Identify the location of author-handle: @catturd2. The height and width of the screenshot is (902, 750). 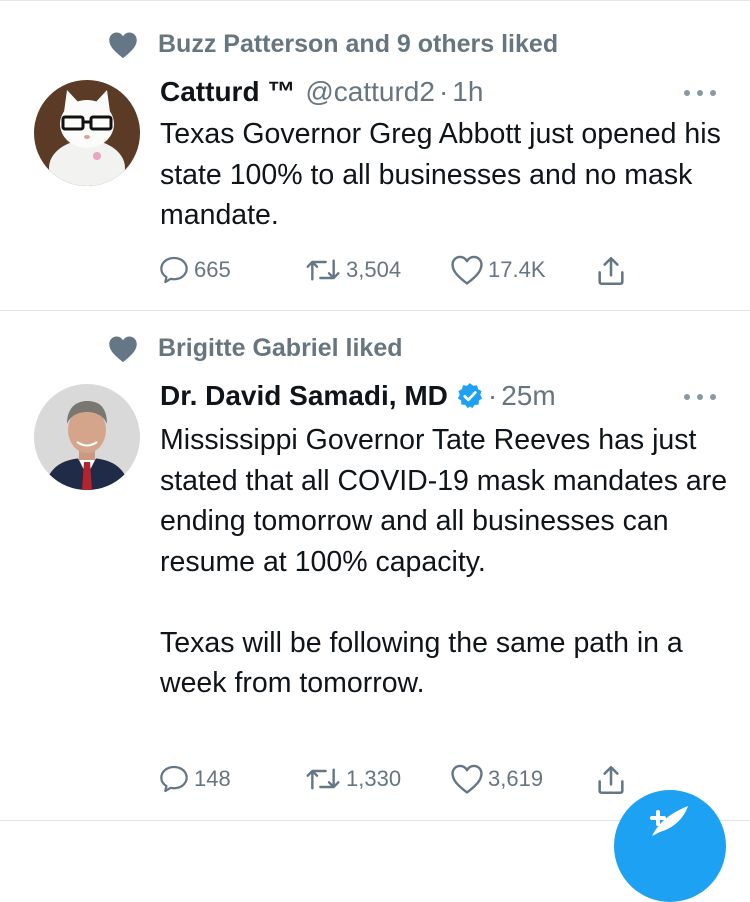
(370, 92).